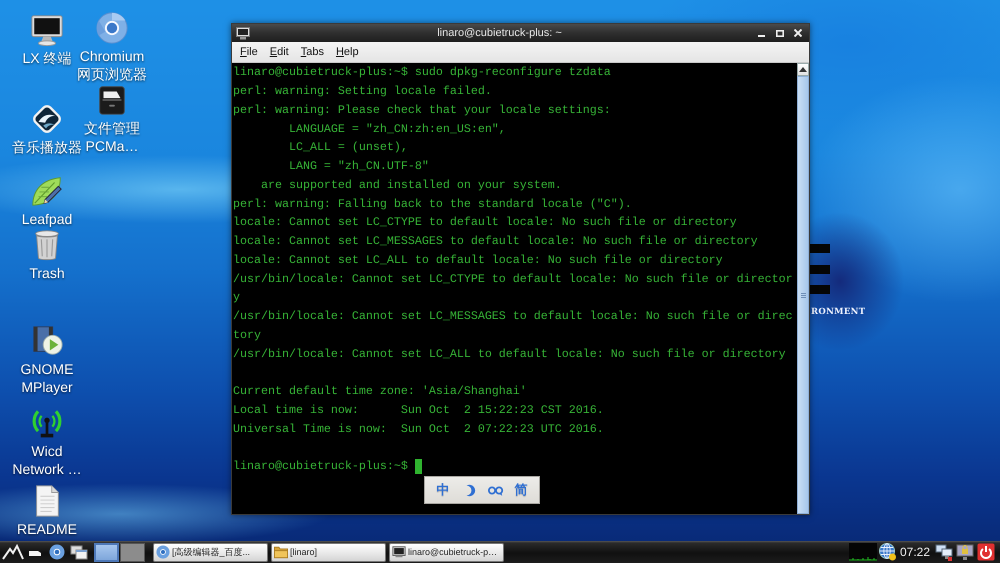 The image size is (1000, 563). What do you see at coordinates (521, 490) in the screenshot?
I see `ime-mode-button: 简` at bounding box center [521, 490].